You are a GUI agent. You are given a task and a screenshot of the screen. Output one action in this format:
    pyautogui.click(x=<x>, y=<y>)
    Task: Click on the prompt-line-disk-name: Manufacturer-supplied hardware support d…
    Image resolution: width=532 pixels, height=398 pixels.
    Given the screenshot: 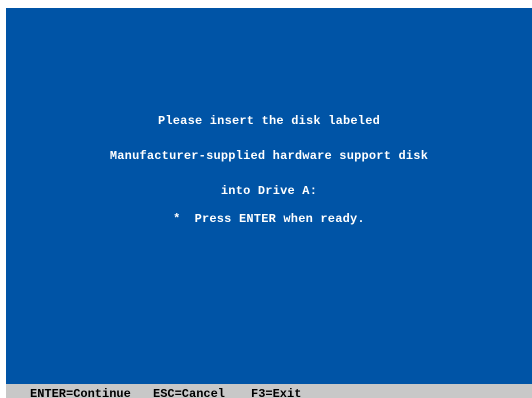 What is the action you would take?
    pyautogui.click(x=269, y=156)
    